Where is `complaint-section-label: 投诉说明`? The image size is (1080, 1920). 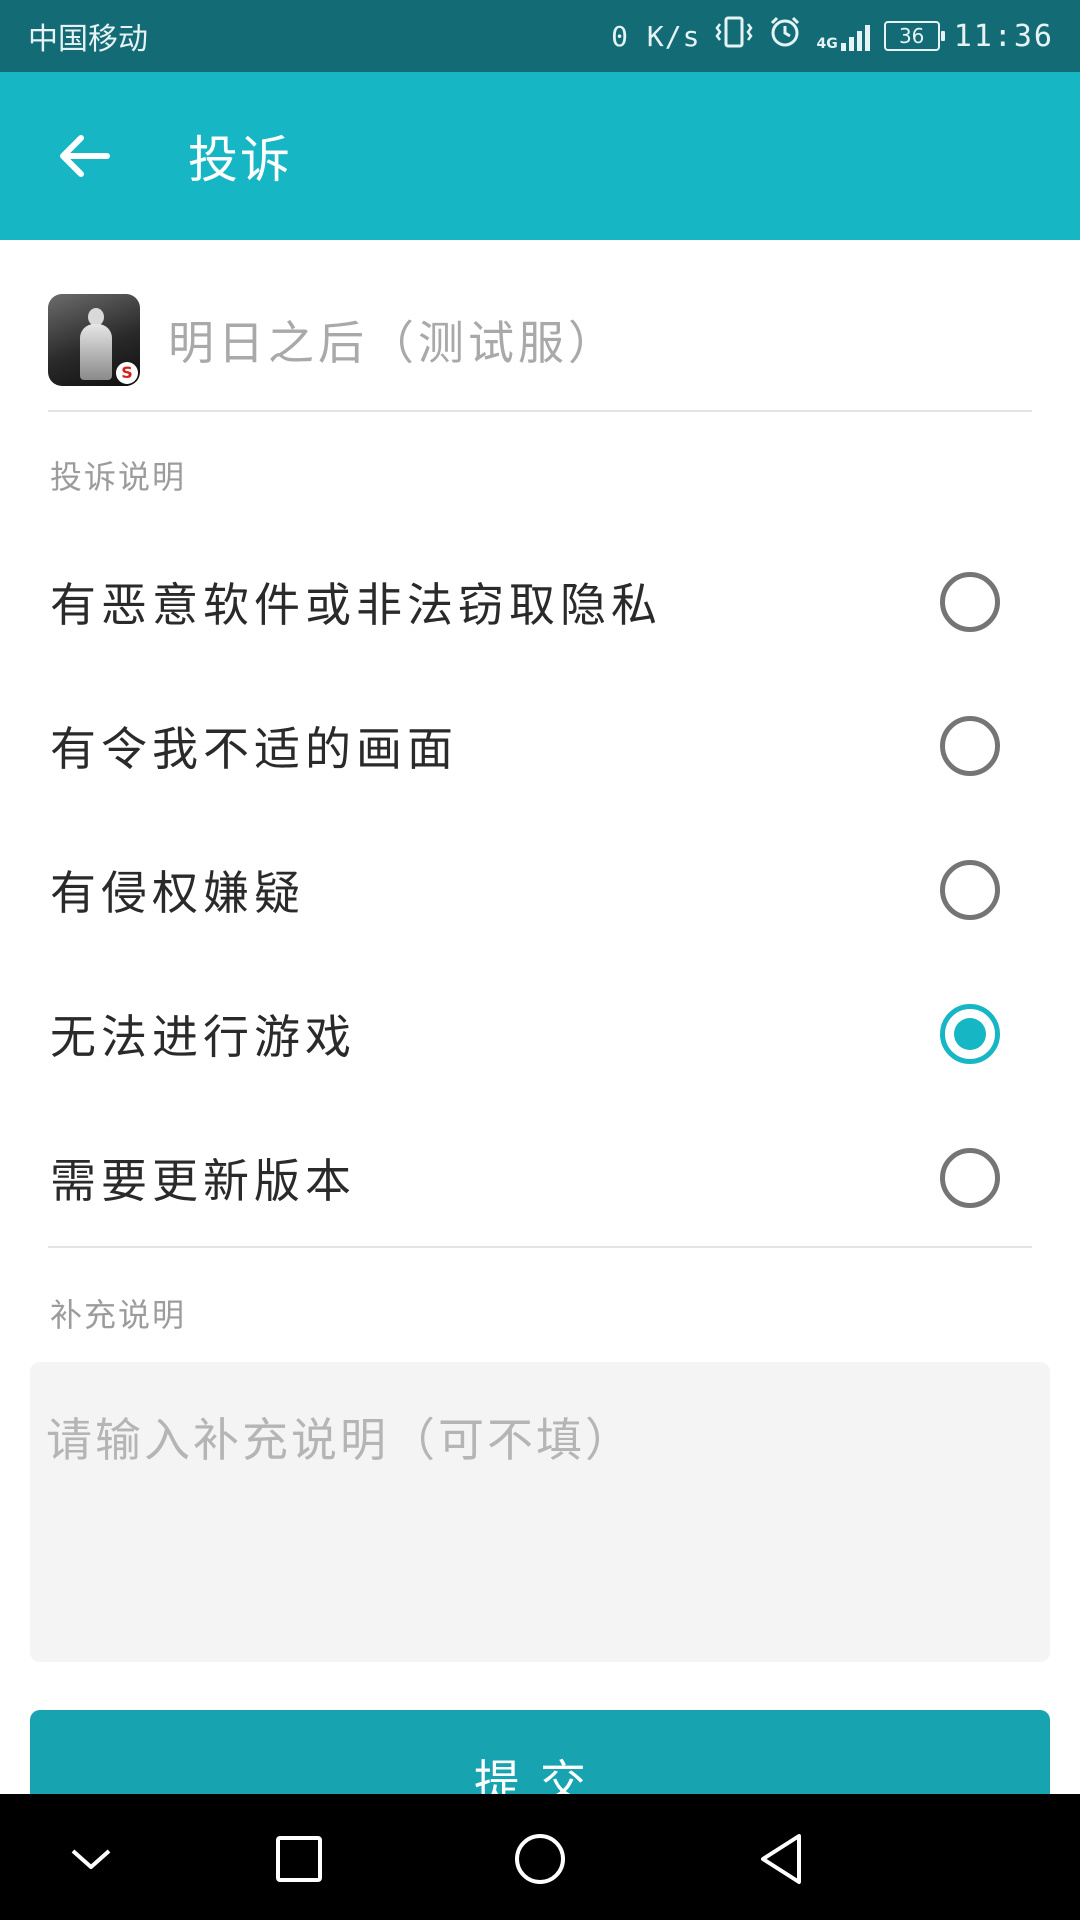
complaint-section-label: 投诉说明 is located at coordinates (118, 477).